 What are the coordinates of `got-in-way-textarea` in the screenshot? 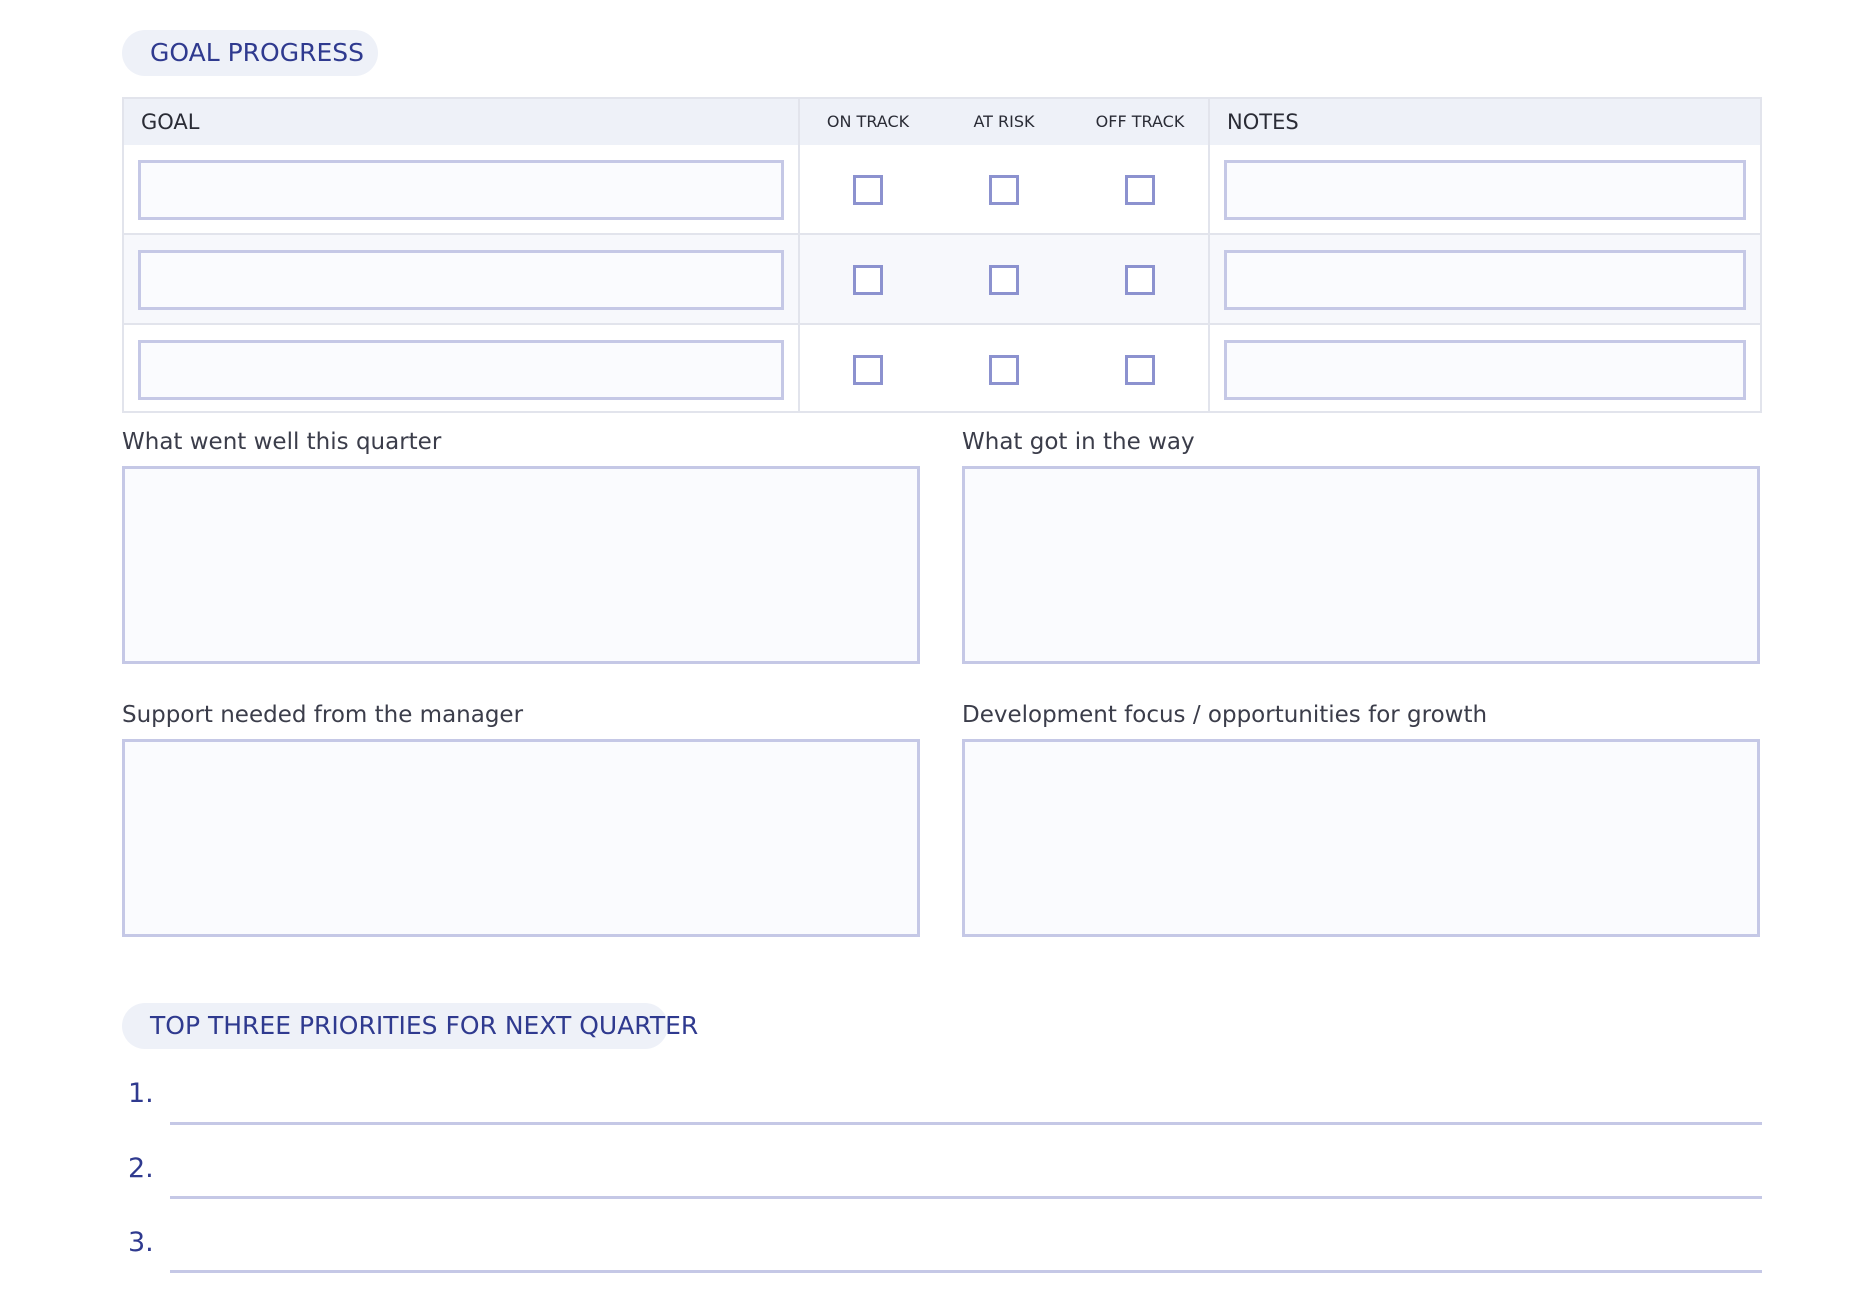 It's located at (1361, 565).